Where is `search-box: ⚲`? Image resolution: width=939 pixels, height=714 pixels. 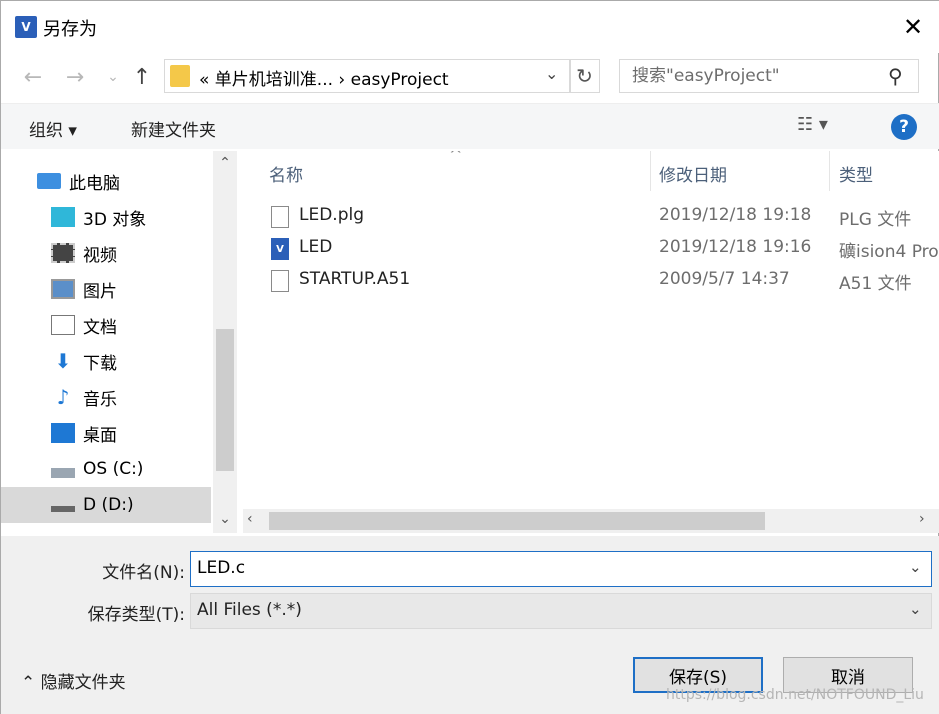 search-box: ⚲ is located at coordinates (769, 76).